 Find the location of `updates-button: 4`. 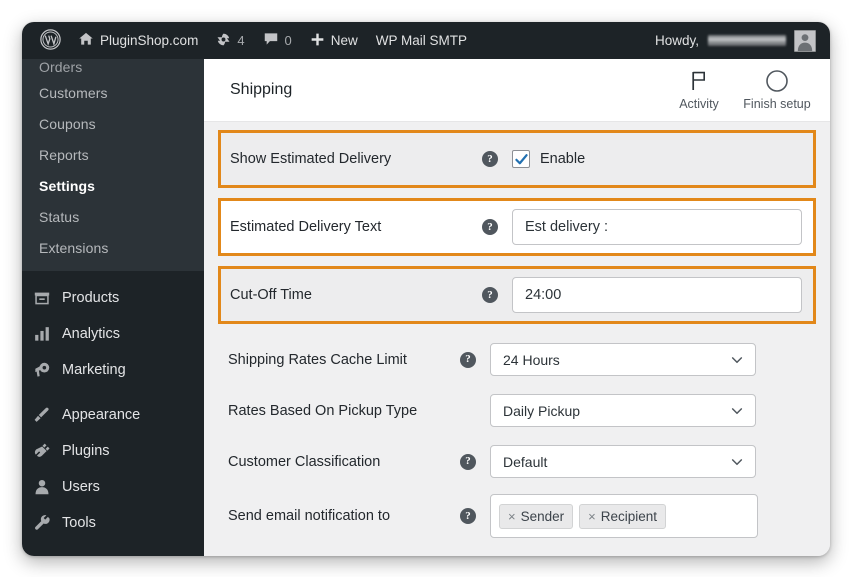

updates-button: 4 is located at coordinates (230, 40).